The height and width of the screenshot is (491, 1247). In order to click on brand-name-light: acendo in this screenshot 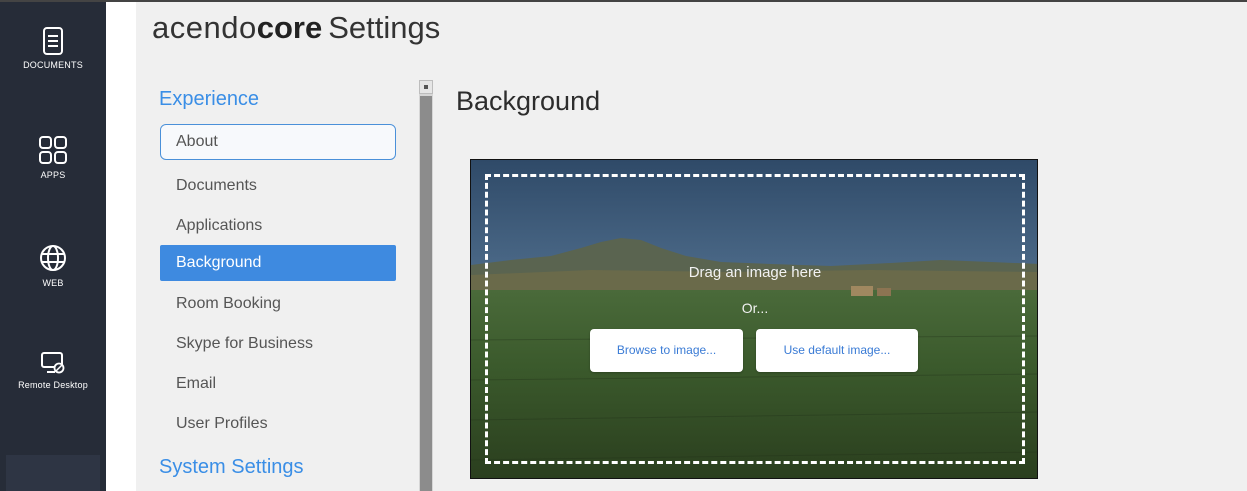, I will do `click(204, 27)`.